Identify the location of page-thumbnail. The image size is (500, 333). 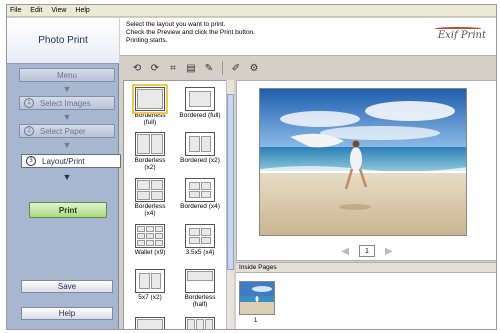
(257, 298).